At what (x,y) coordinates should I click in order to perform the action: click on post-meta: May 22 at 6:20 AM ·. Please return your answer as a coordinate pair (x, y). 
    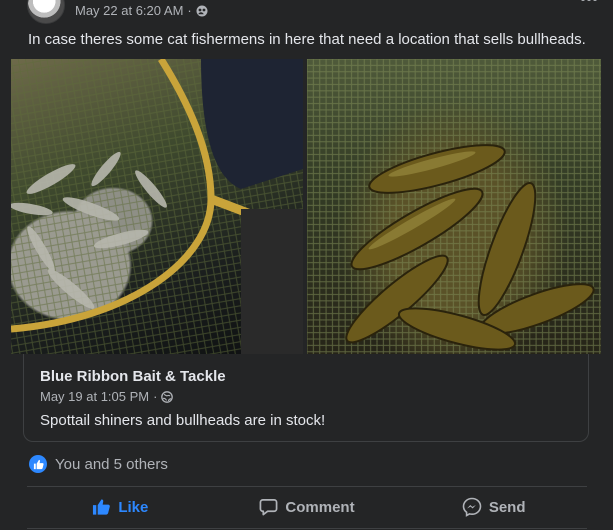
    Looking at the image, I should click on (141, 10).